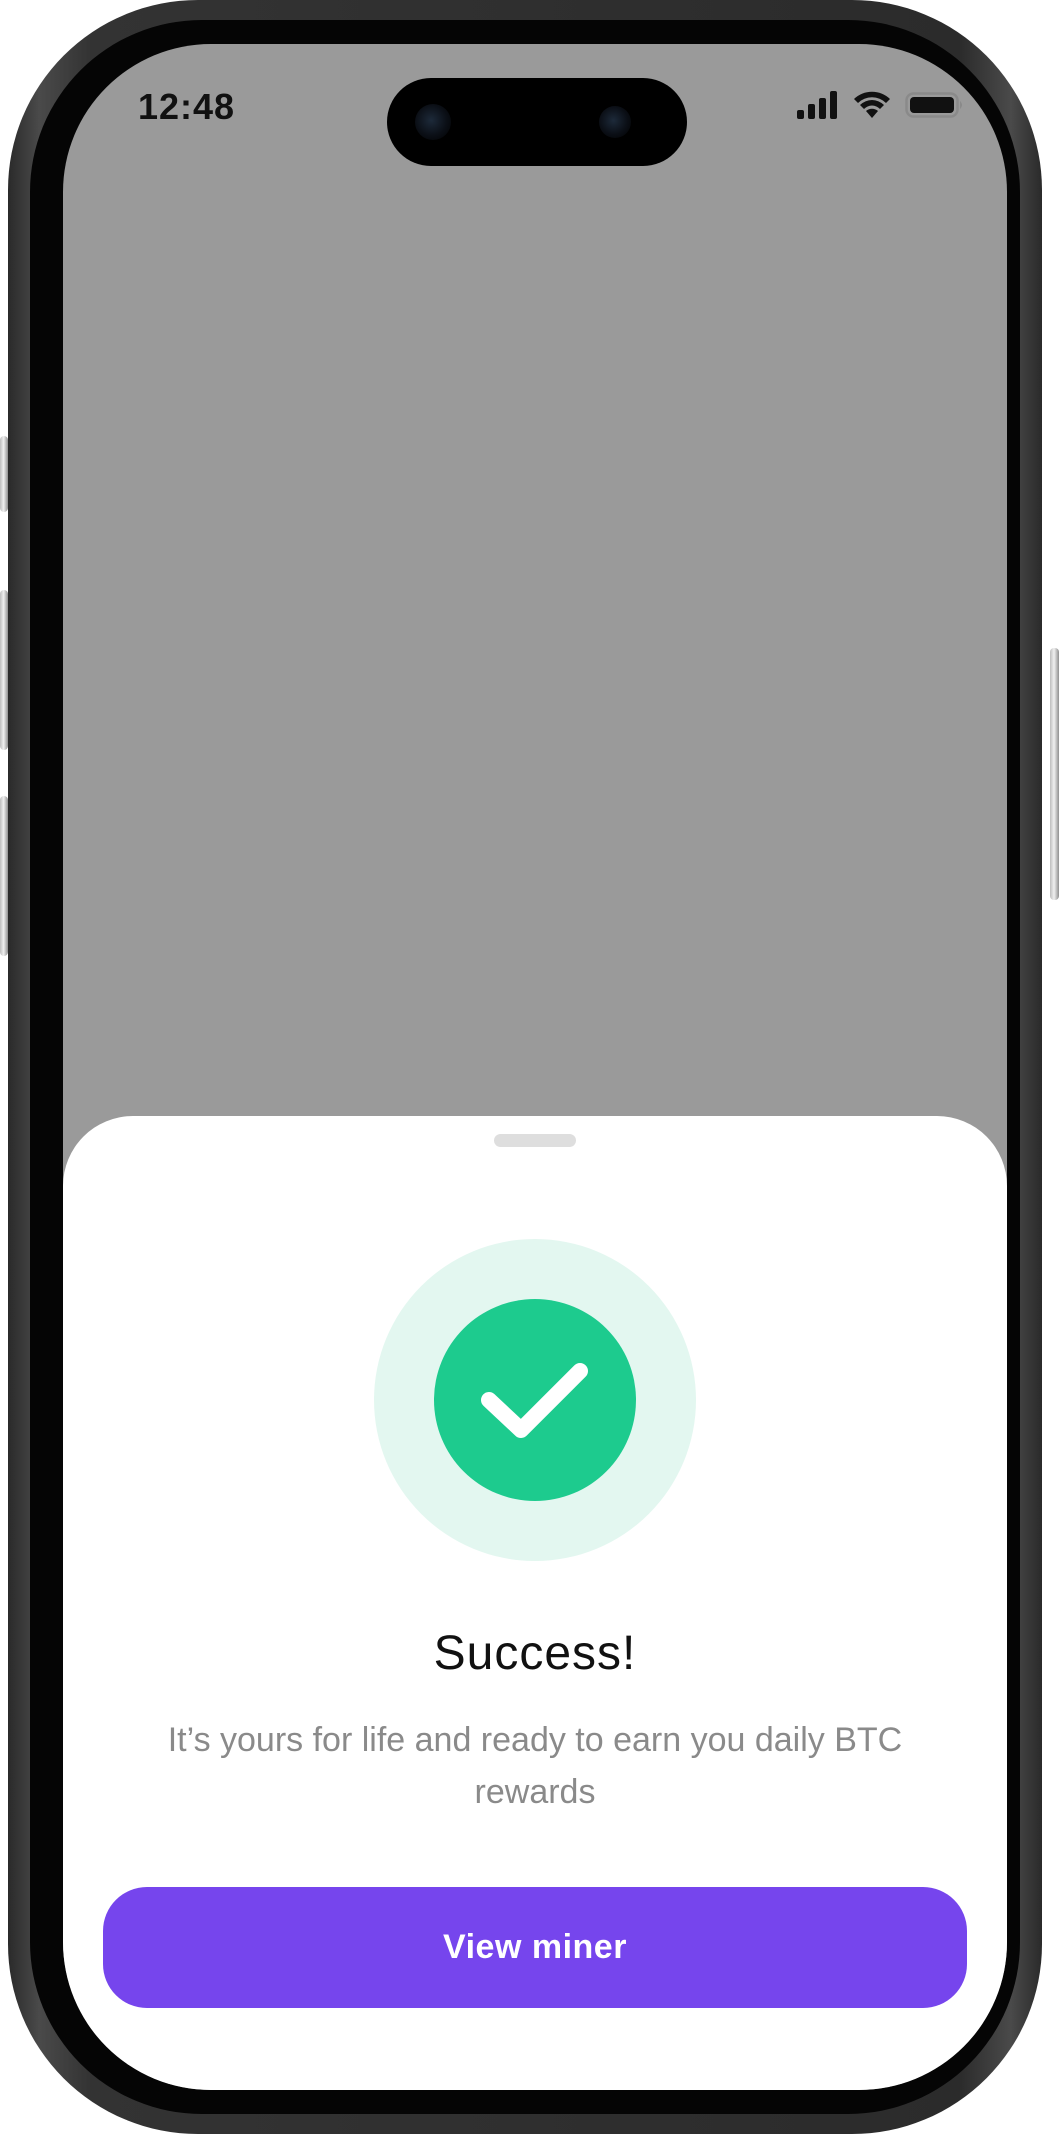  Describe the element at coordinates (933, 105) in the screenshot. I see `battery-icon` at that location.